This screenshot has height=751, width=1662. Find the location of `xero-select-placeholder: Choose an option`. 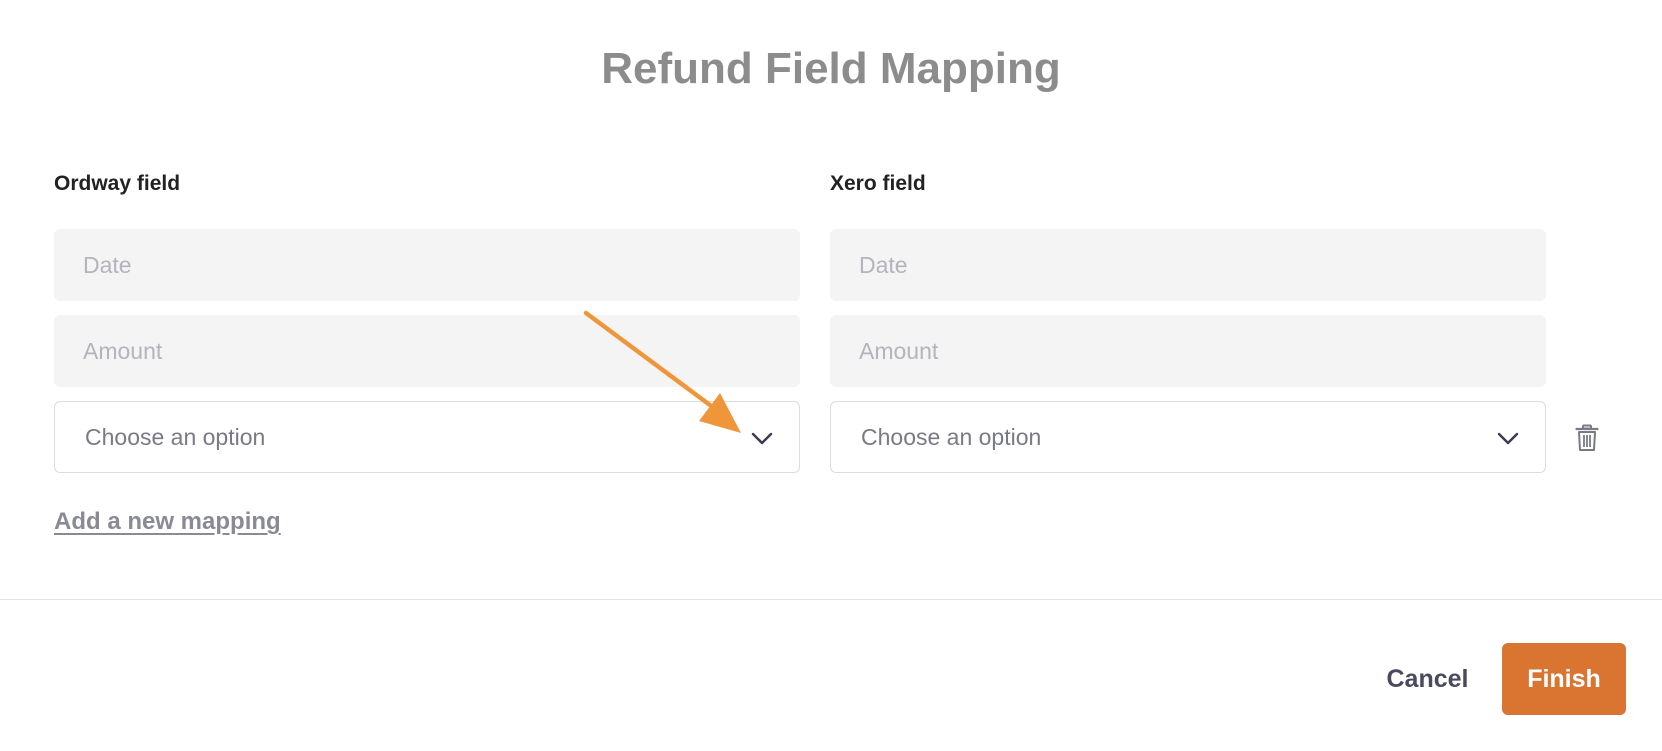

xero-select-placeholder: Choose an option is located at coordinates (951, 436).